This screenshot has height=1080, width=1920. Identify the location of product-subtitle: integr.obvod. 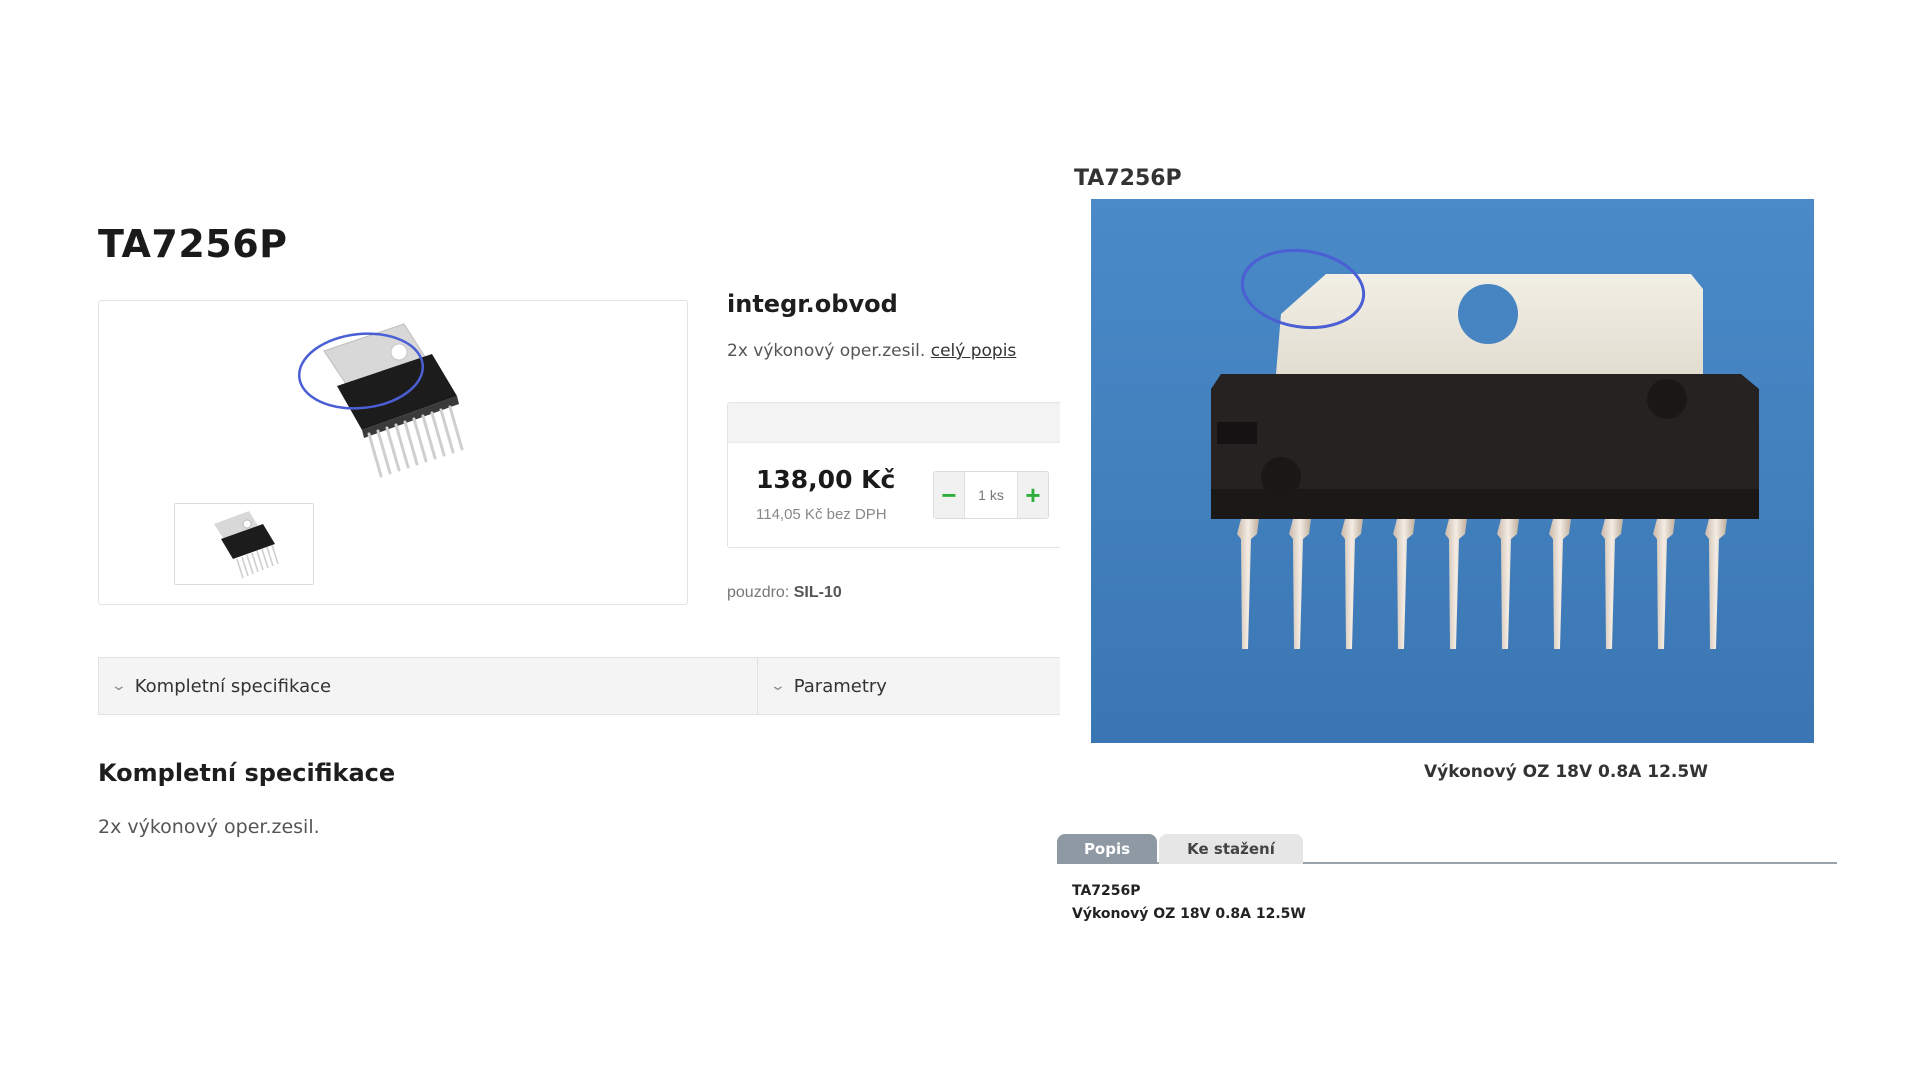
(812, 304).